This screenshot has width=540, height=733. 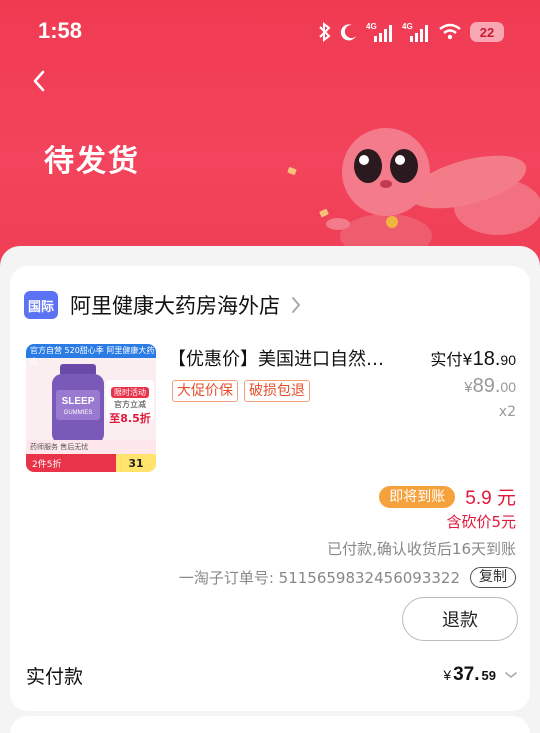 I want to click on order-number: 一淘子订单号: 5115659832456093322, so click(x=319, y=578).